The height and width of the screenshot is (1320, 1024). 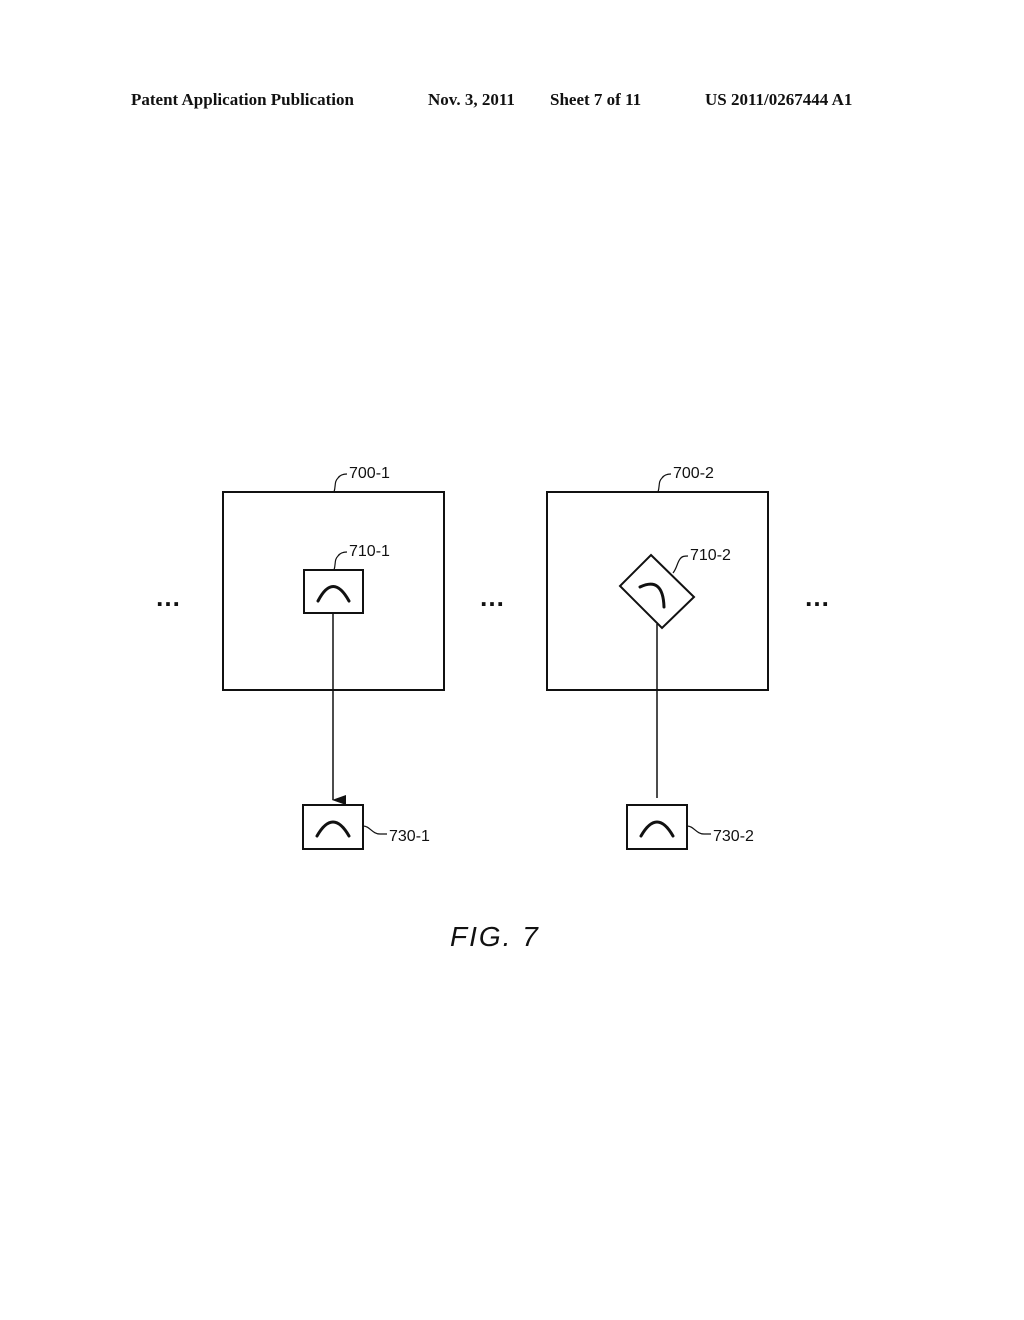 I want to click on figure-caption: FIG. 7, so click(x=495, y=936).